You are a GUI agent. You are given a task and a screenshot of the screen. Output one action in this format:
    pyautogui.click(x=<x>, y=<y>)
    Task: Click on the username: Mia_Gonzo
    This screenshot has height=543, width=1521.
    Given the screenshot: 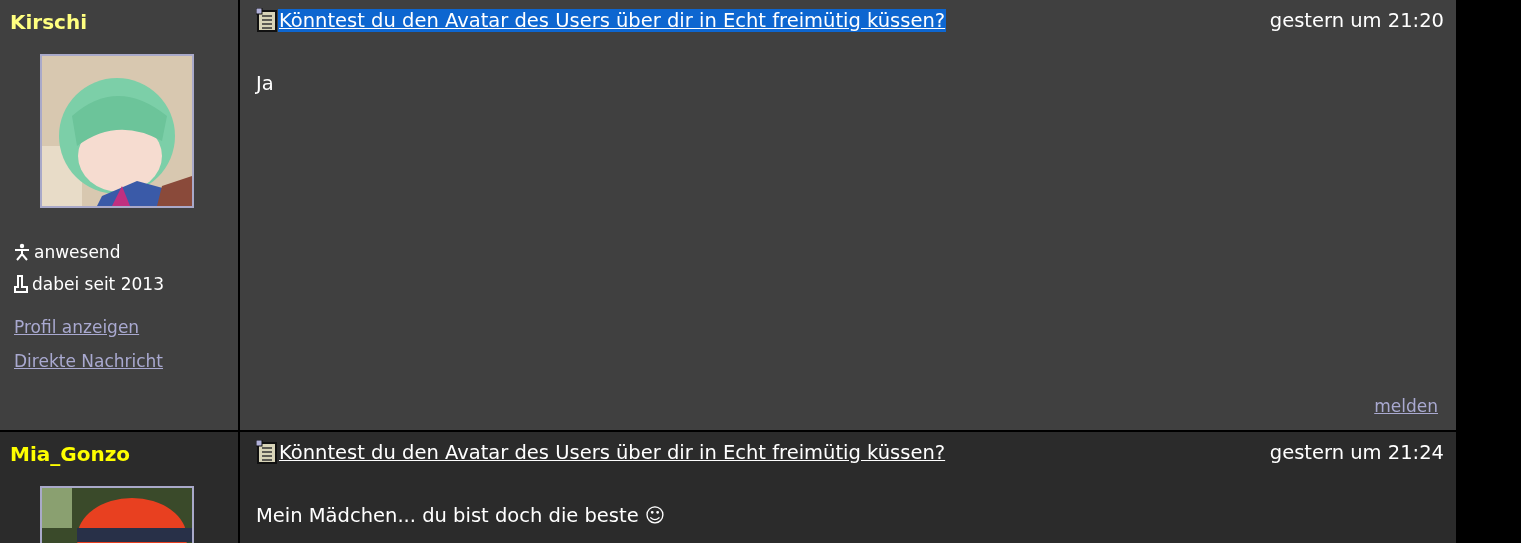 What is the action you would take?
    pyautogui.click(x=70, y=454)
    